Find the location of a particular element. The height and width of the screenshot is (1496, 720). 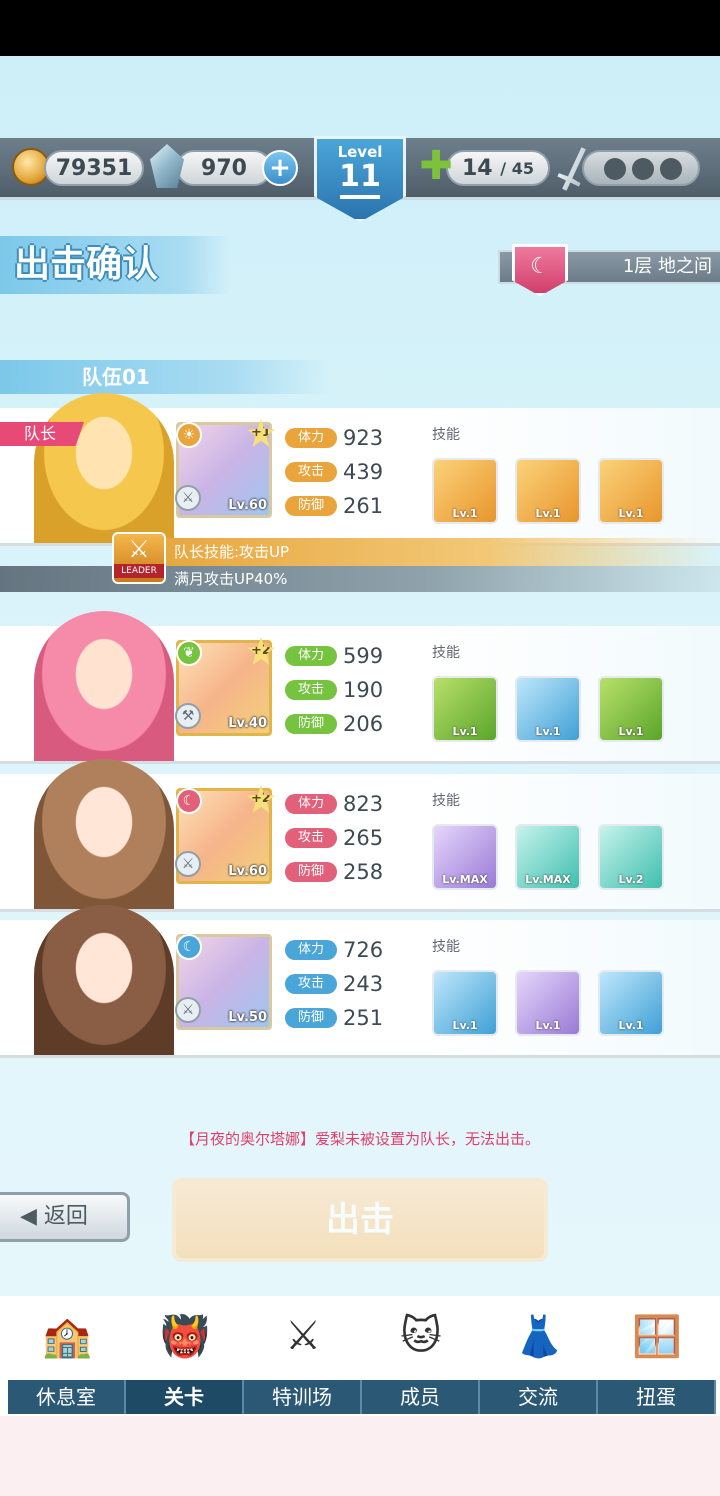

nav-label: 扭蛋 is located at coordinates (657, 1397).